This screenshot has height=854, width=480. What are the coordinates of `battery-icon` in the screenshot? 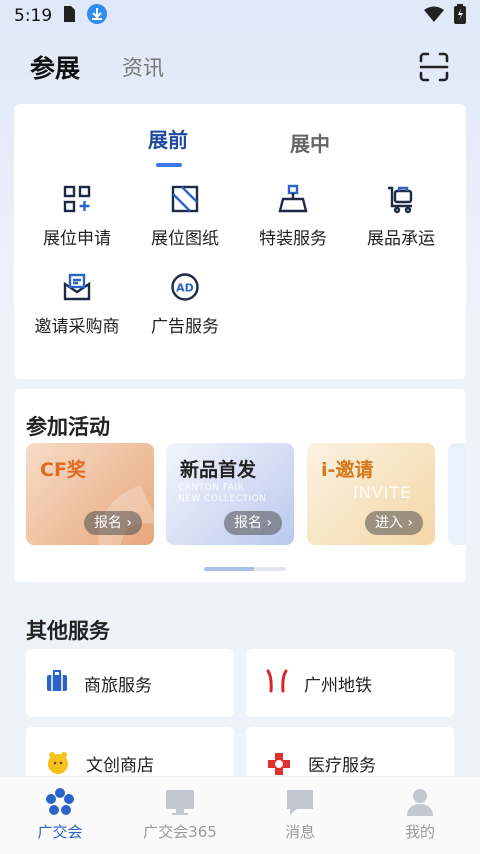 It's located at (460, 16).